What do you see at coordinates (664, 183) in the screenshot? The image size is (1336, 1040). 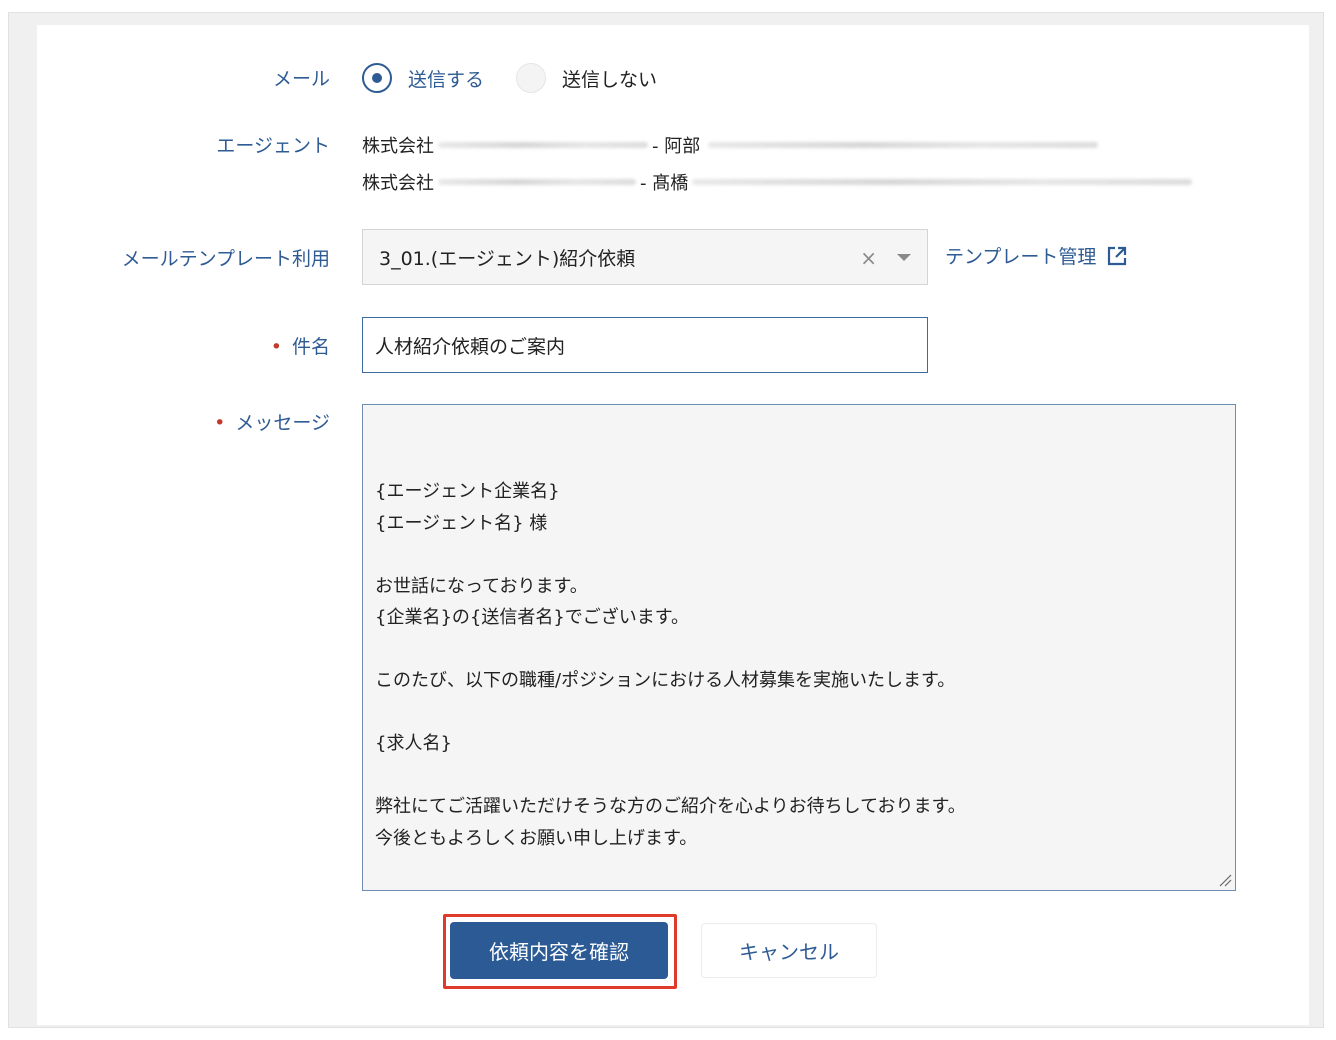 I see `agent-2-person: - 髙橋` at bounding box center [664, 183].